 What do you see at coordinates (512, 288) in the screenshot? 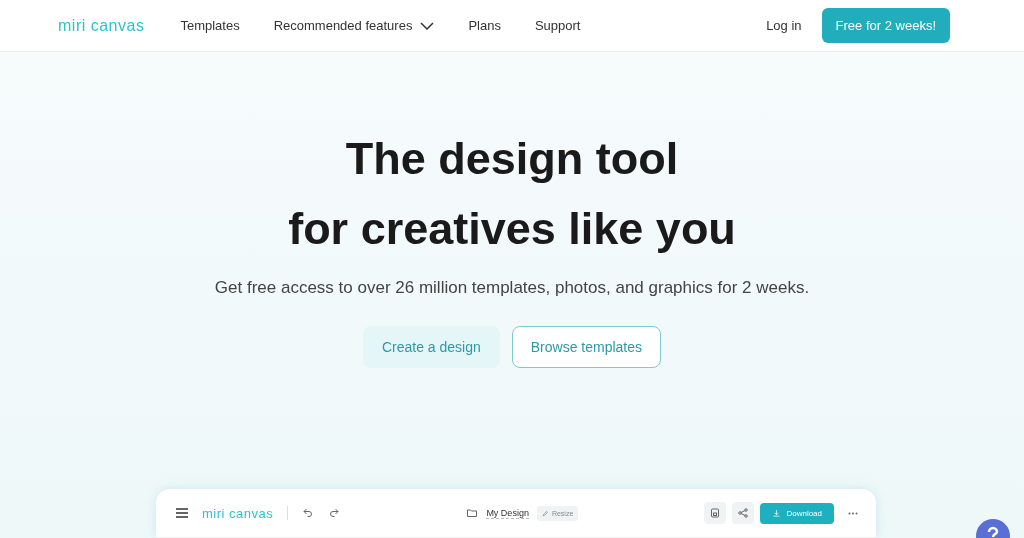
I see `hero-subtitle: Get free access to over 26 million templates, photos, and graphics for 2 weeks.` at bounding box center [512, 288].